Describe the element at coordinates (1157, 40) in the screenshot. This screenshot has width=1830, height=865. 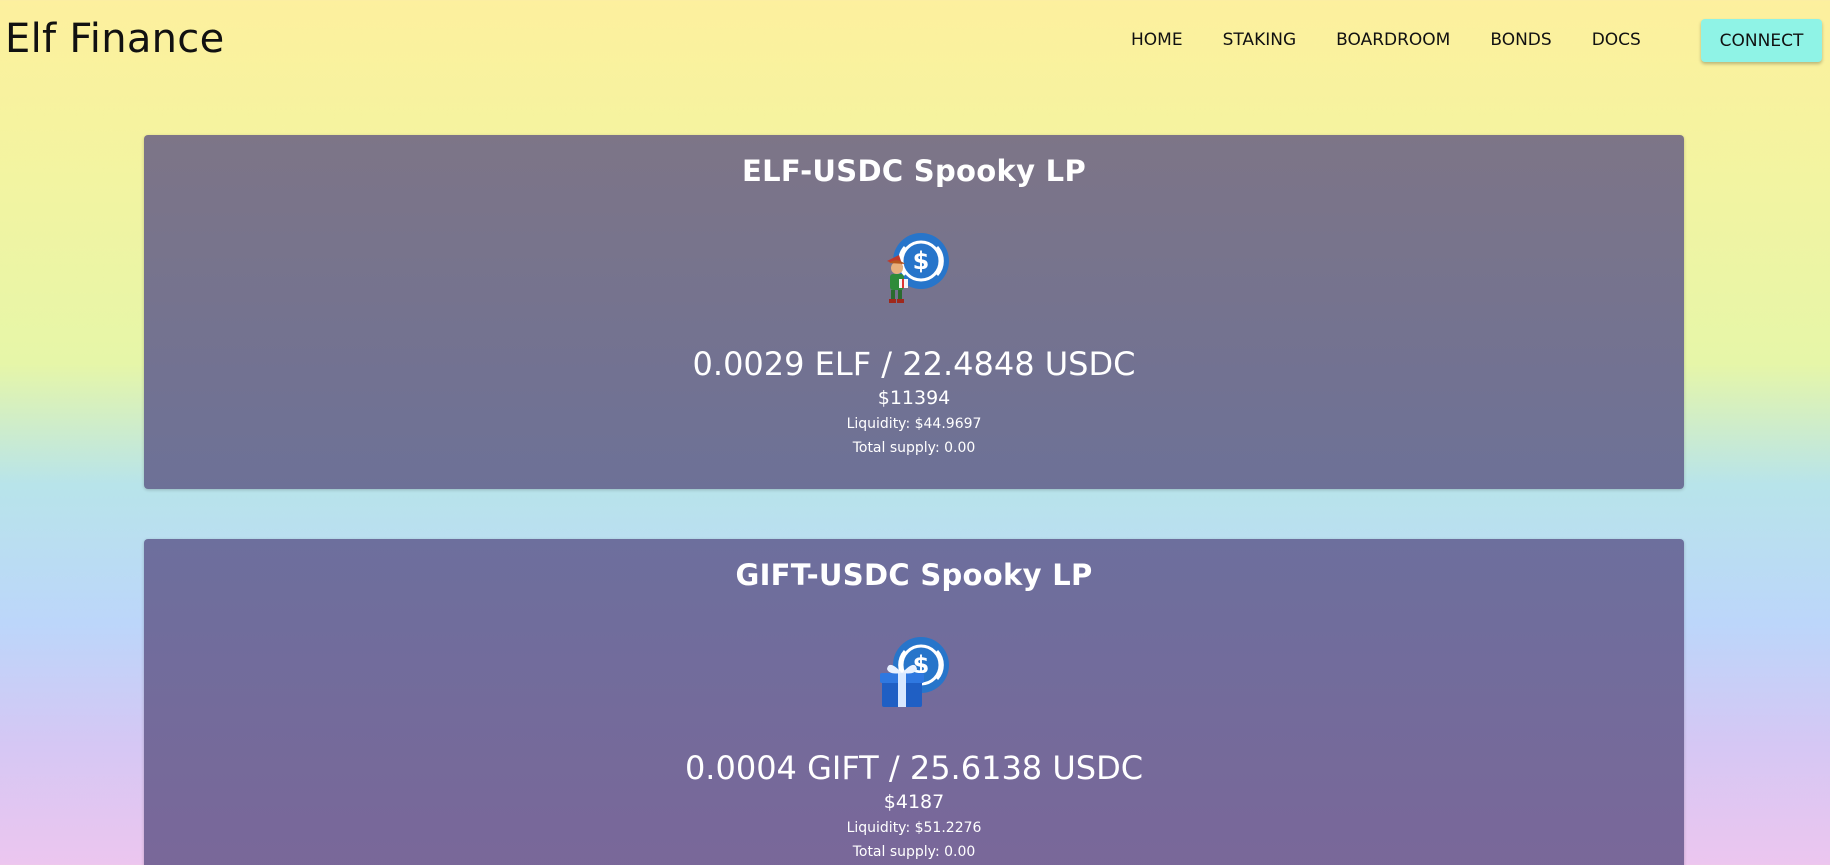
I see `nav-item-home: HOME` at that location.